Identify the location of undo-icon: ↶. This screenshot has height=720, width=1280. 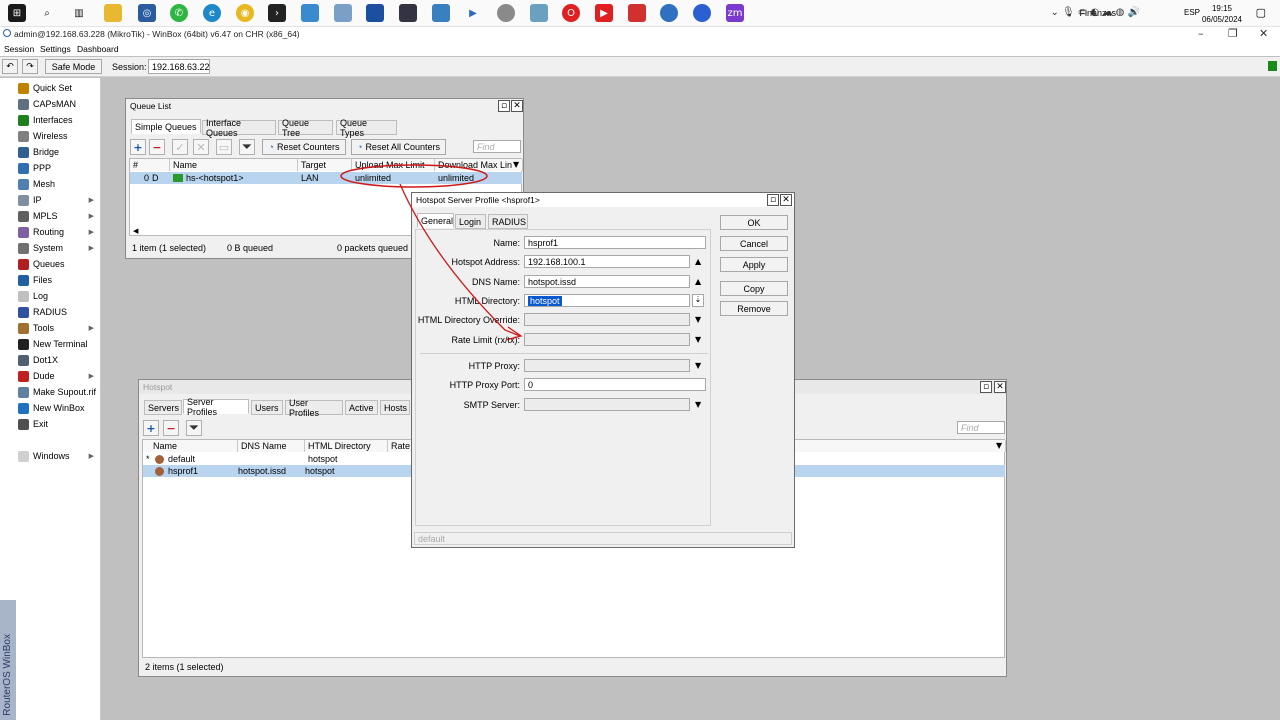
(10, 66).